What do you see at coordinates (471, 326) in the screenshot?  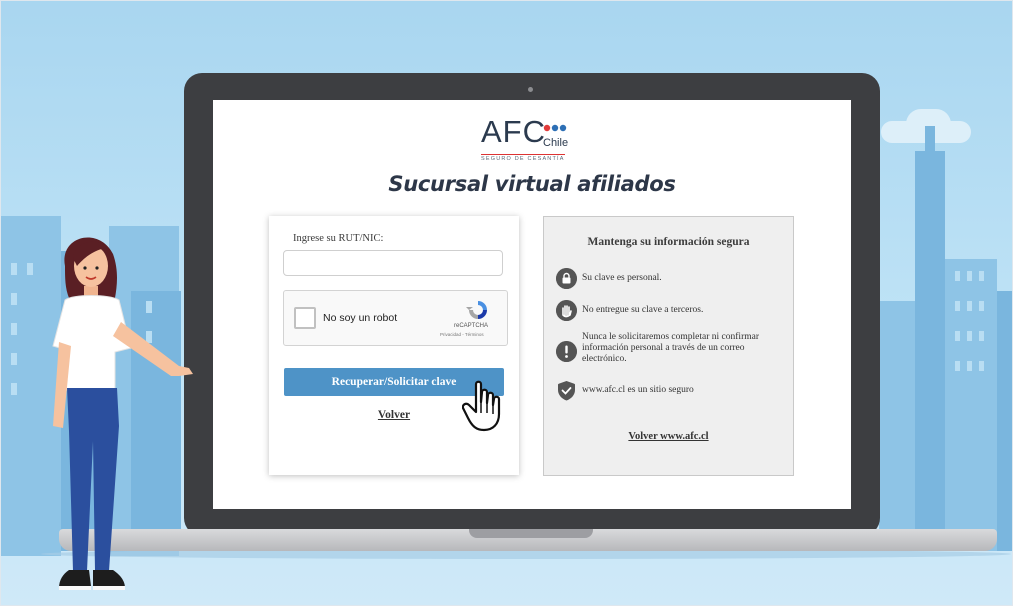 I see `recaptcha-brand: reCAPTCHA` at bounding box center [471, 326].